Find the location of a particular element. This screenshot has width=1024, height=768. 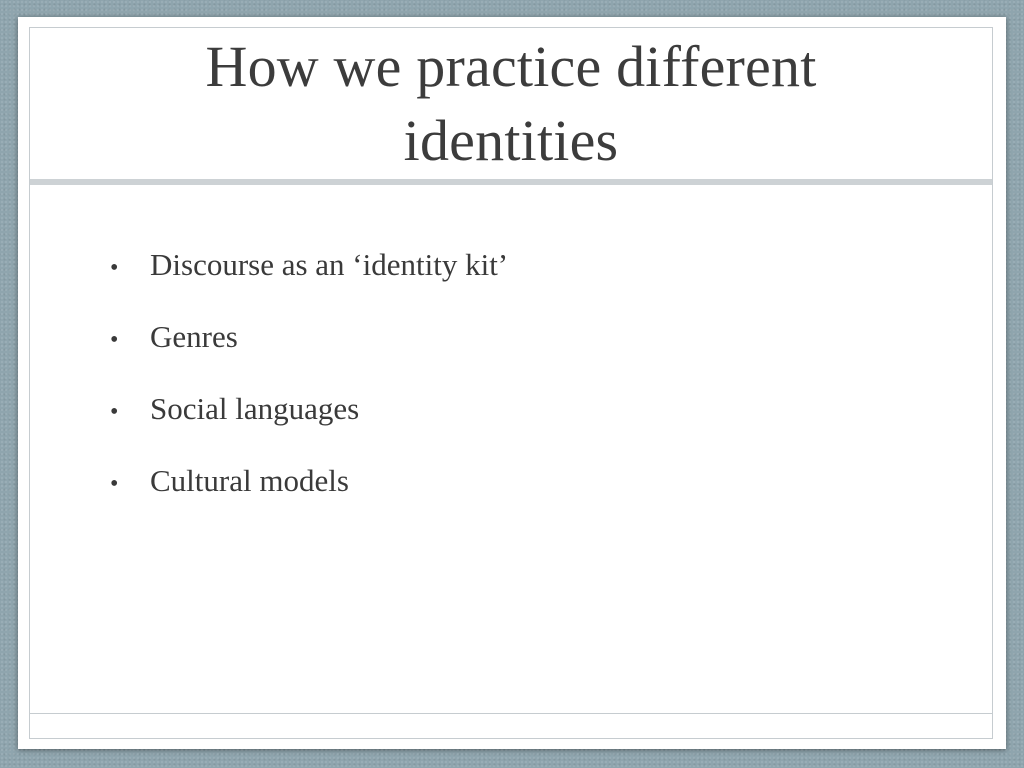

list-item: • Genres is located at coordinates (309, 338).